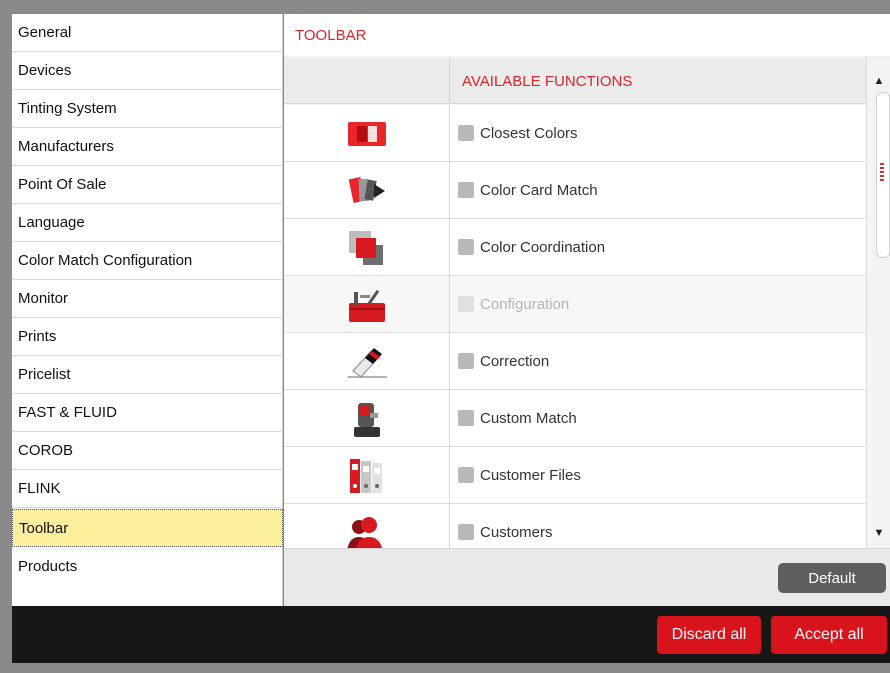 Image resolution: width=890 pixels, height=673 pixels. Describe the element at coordinates (466, 532) in the screenshot. I see `customers-checkbox` at that location.